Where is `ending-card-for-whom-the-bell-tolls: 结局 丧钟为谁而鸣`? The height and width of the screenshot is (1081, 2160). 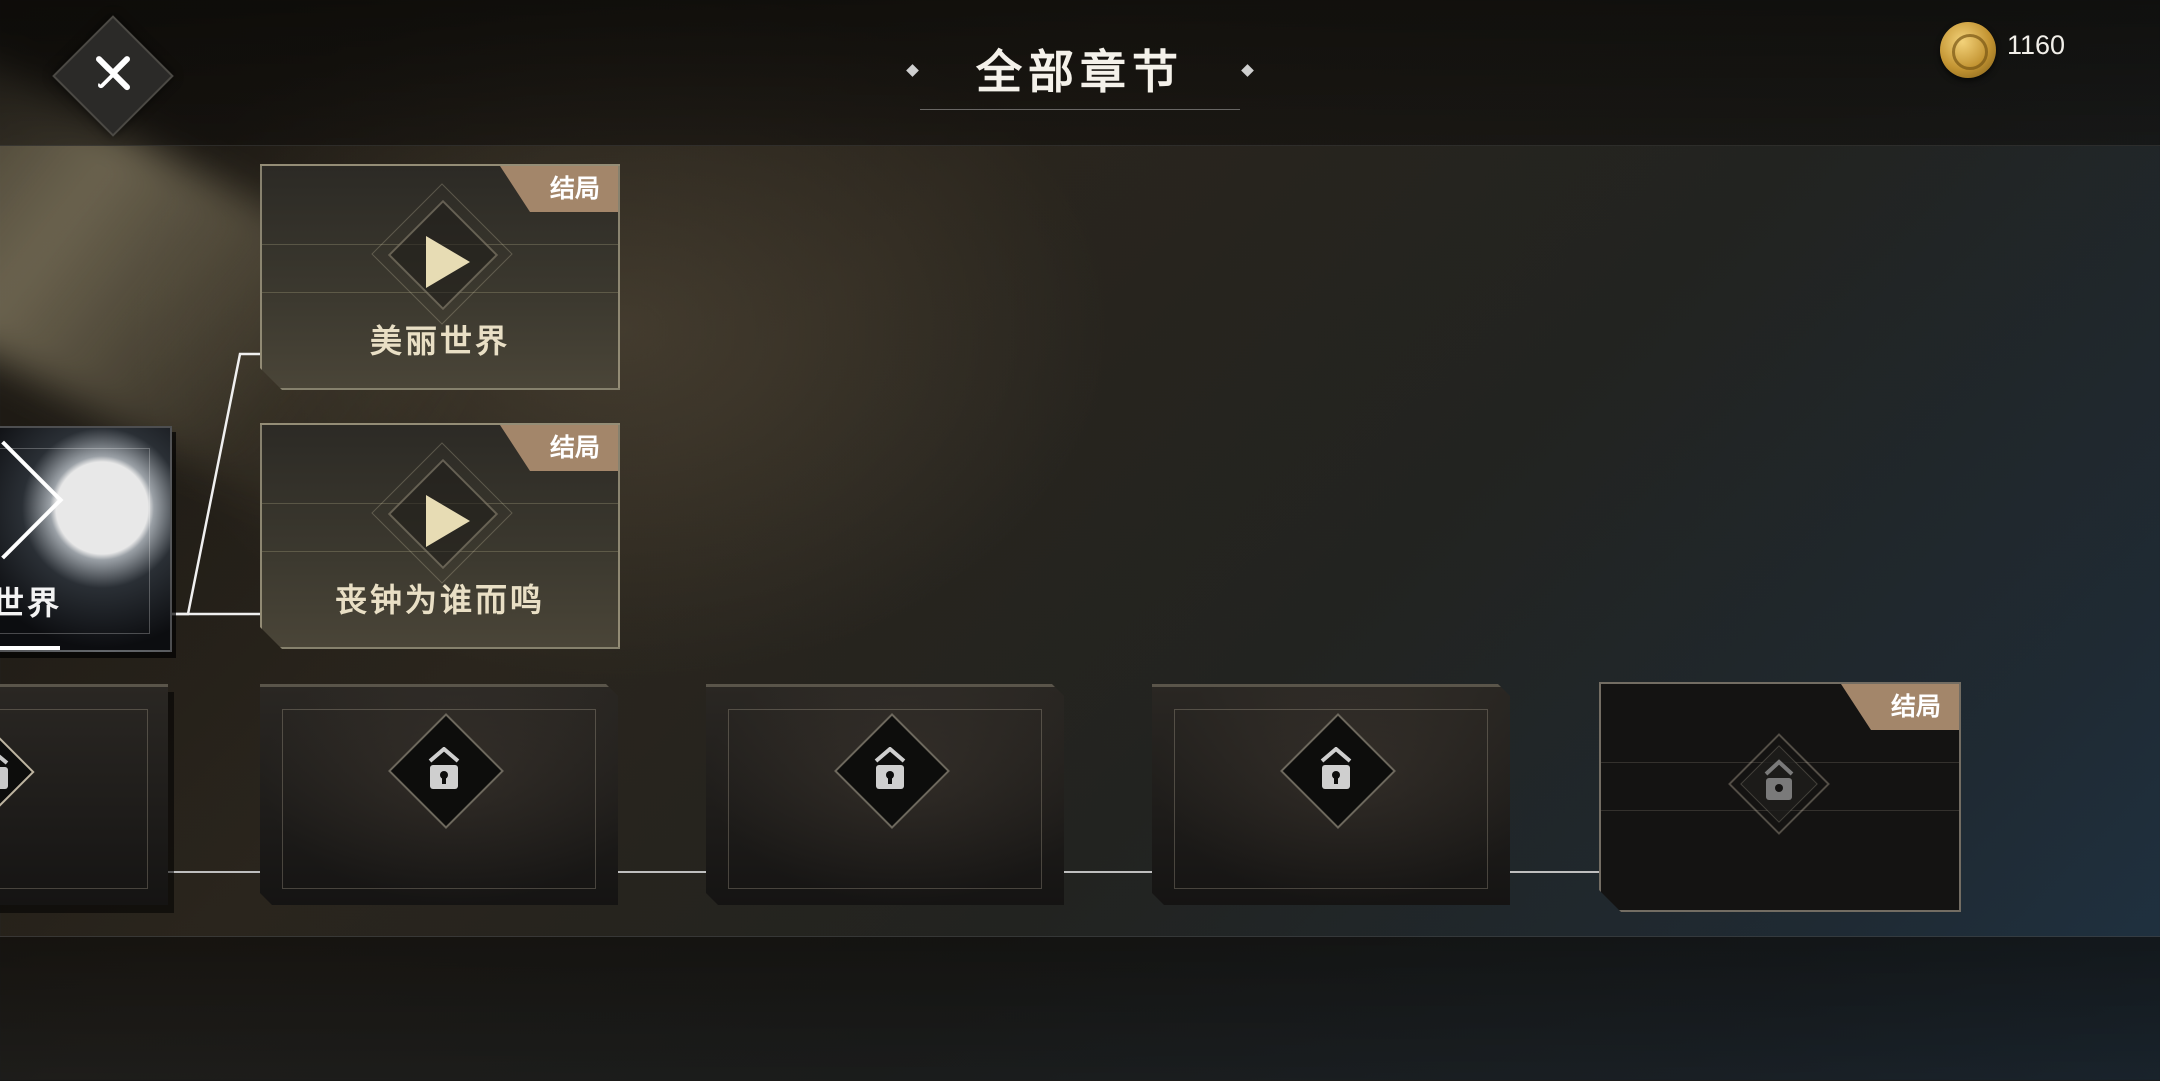
ending-card-for-whom-the-bell-tolls: 结局 丧钟为谁而鸣 is located at coordinates (440, 536).